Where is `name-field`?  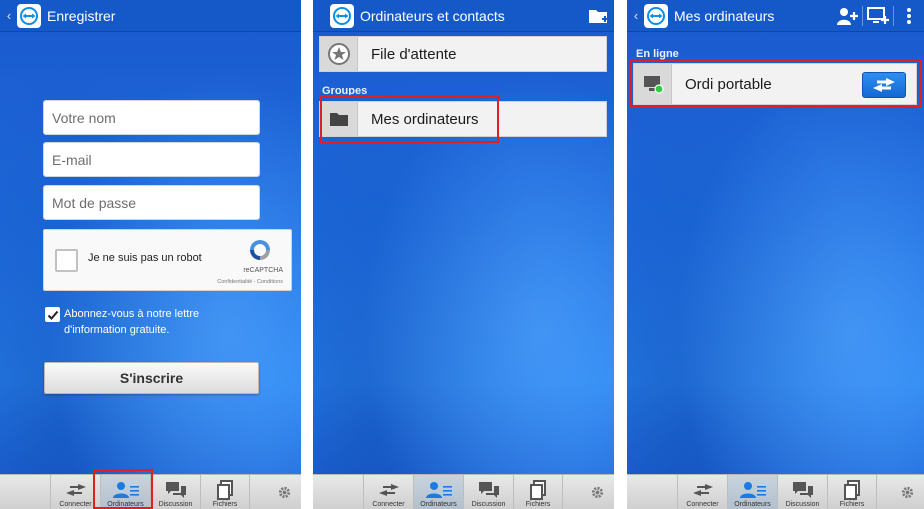 name-field is located at coordinates (151, 117).